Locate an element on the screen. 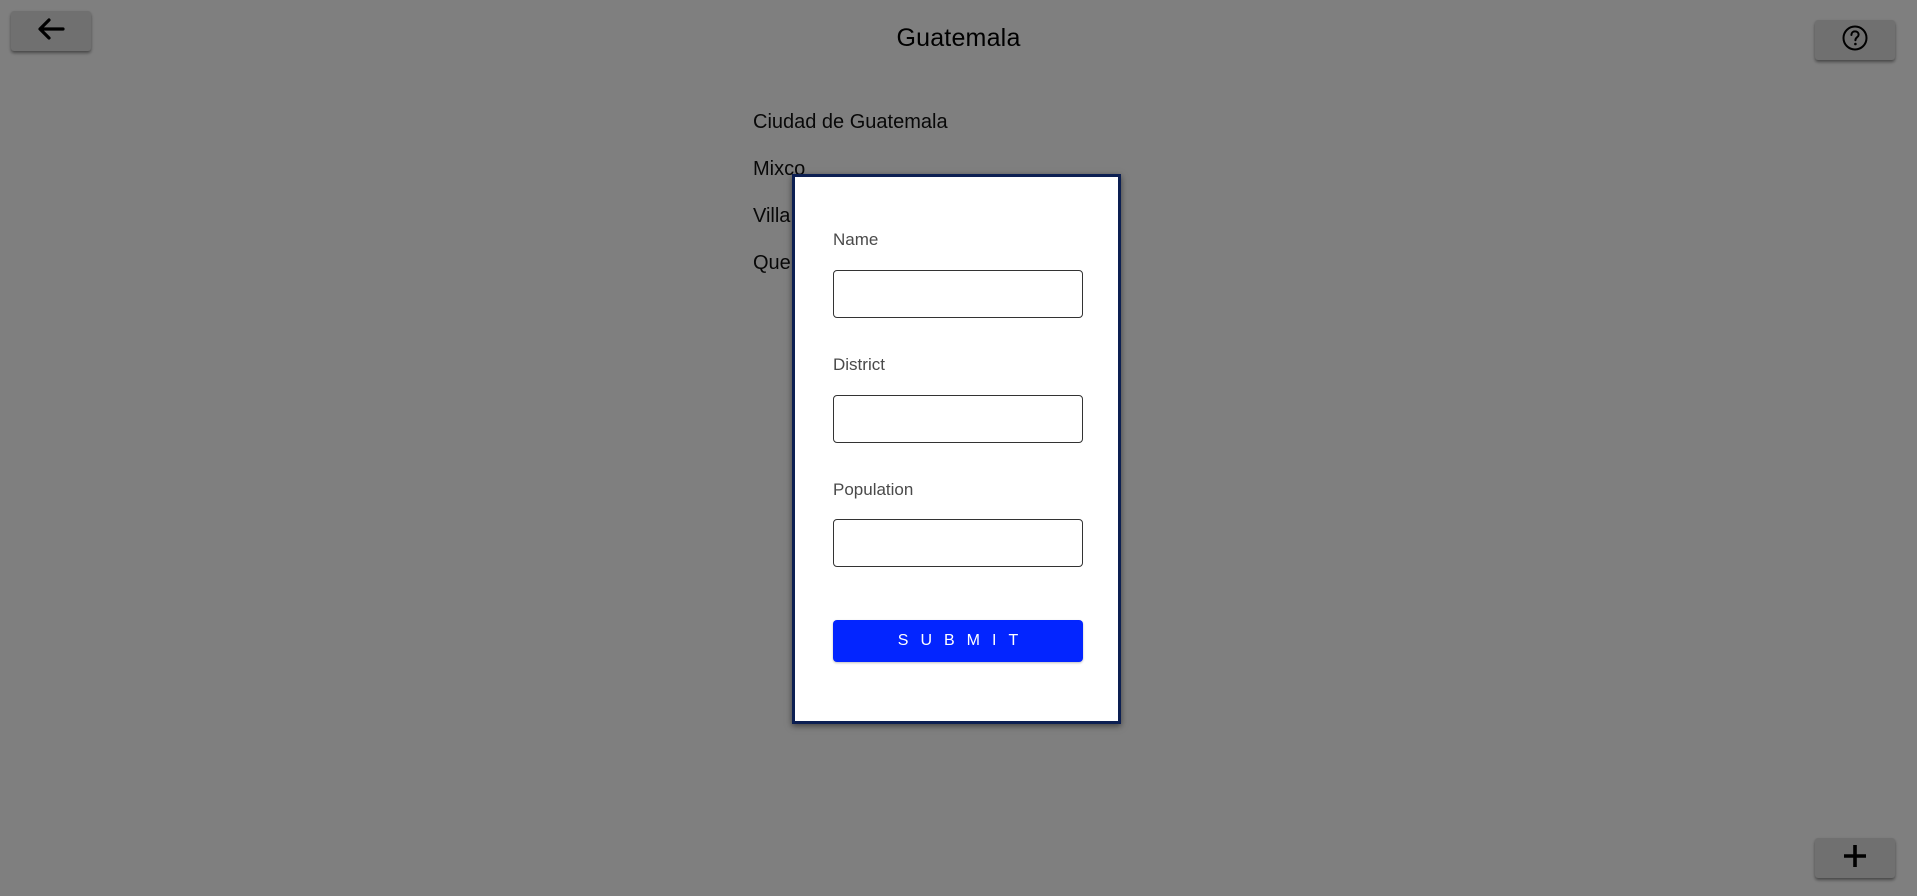 Image resolution: width=1917 pixels, height=896 pixels. name-label: Name is located at coordinates (856, 239).